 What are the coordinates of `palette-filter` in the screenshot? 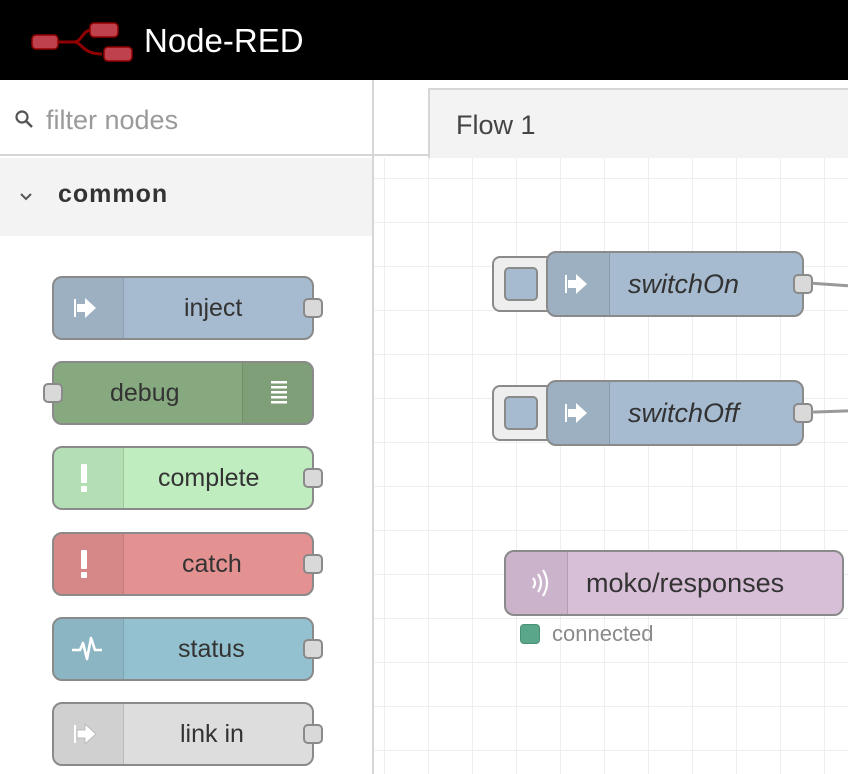 It's located at (186, 118).